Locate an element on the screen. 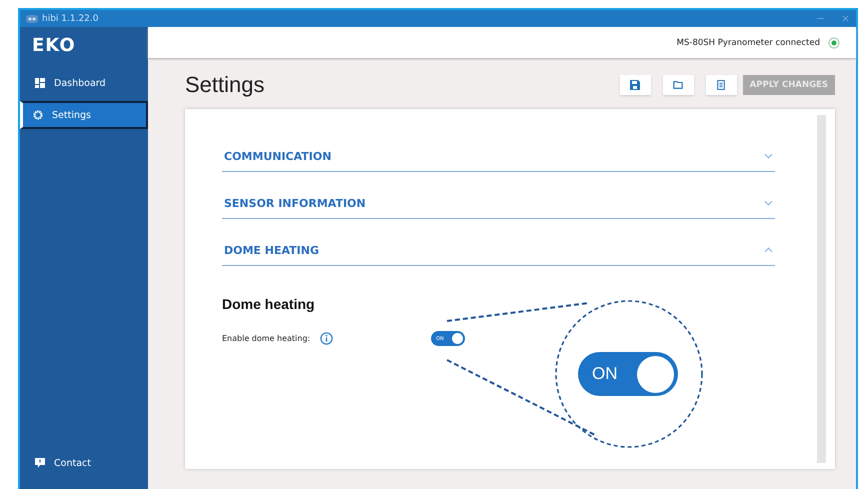 This screenshot has height=489, width=868. logo: EKO is located at coordinates (54, 46).